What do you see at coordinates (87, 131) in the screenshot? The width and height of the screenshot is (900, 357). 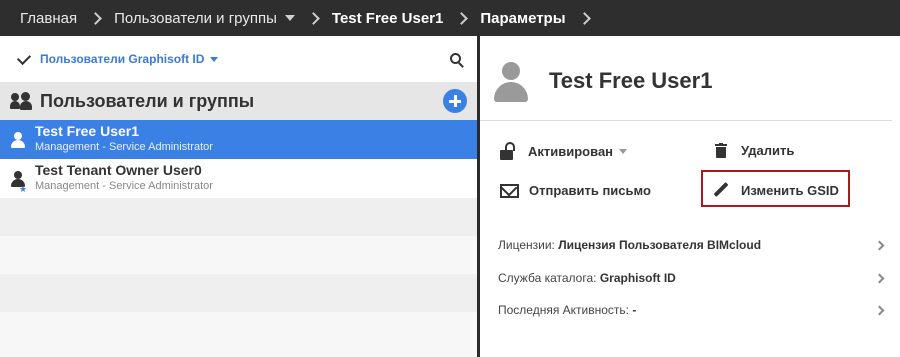 I see `user-name: Test Free User1` at bounding box center [87, 131].